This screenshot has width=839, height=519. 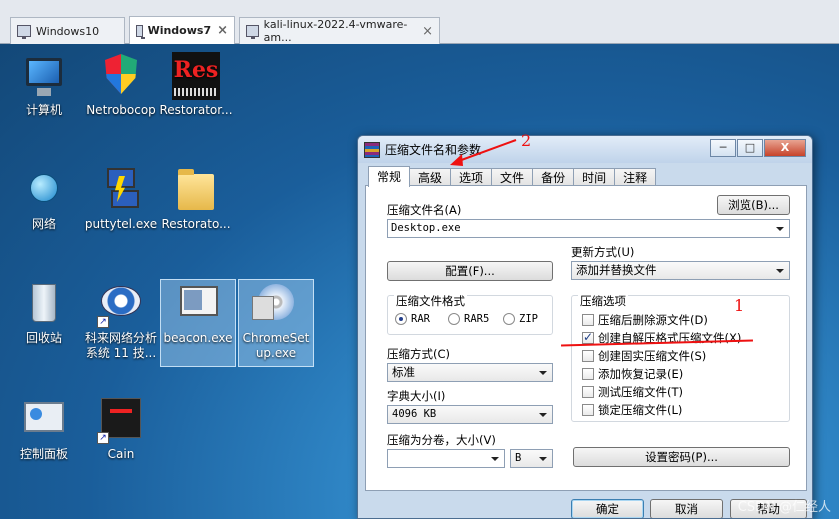 What do you see at coordinates (121, 420) in the screenshot?
I see `cain-icon: ↗` at bounding box center [121, 420].